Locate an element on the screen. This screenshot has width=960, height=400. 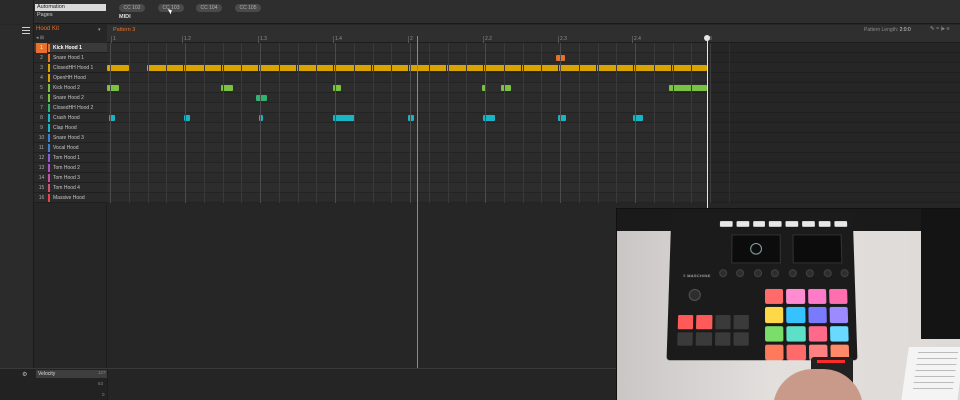
sound-slot-number: 2 is located at coordinates (41, 58).